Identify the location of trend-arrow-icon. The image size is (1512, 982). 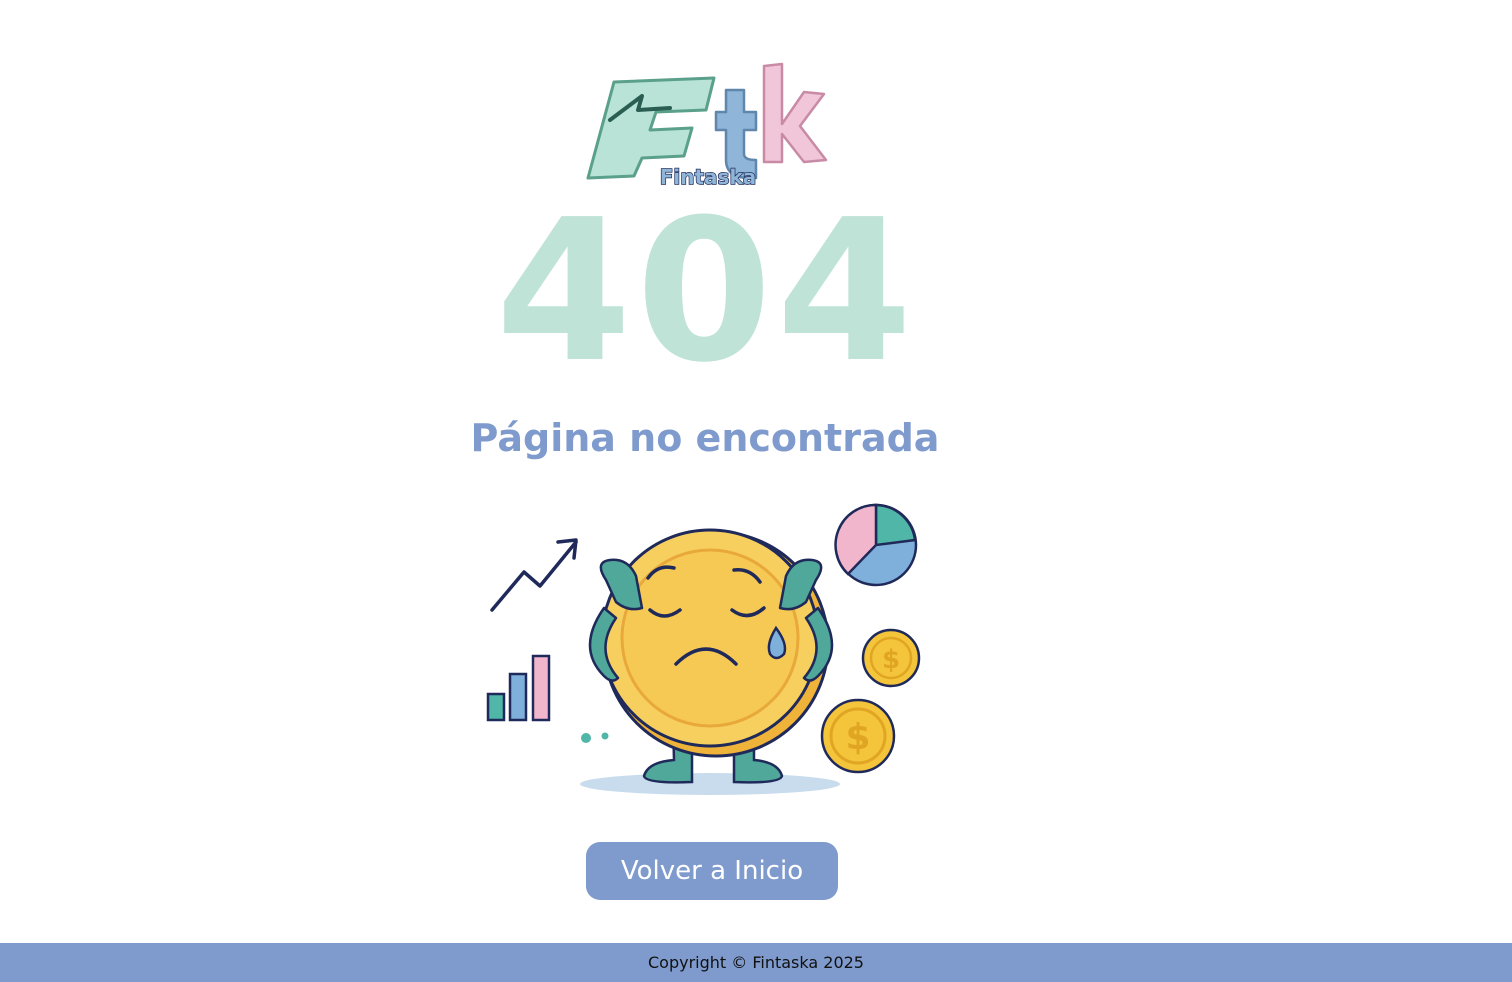
(534, 575).